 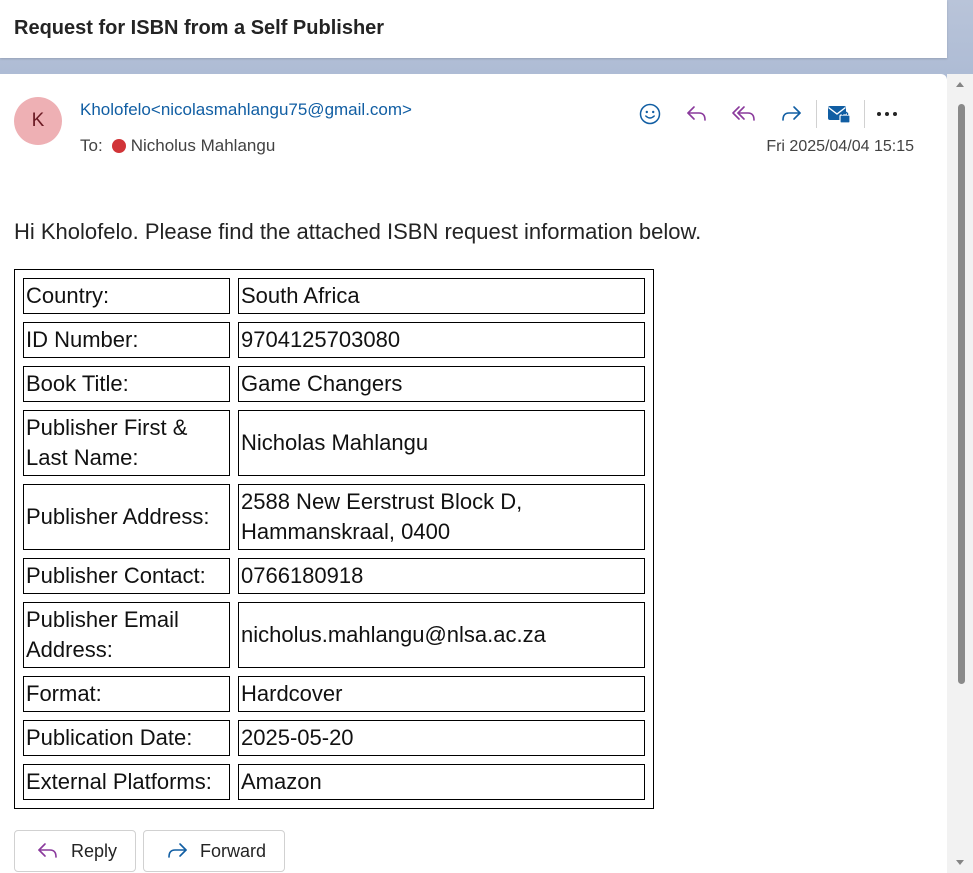 I want to click on forward-label: Forward, so click(x=233, y=850).